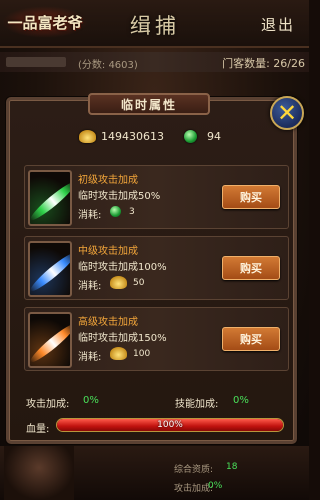 The height and width of the screenshot is (500, 320). I want to click on shop-item: 初级攻击加成 临时攻击加成50% 消耗: 3 购买, so click(156, 197).